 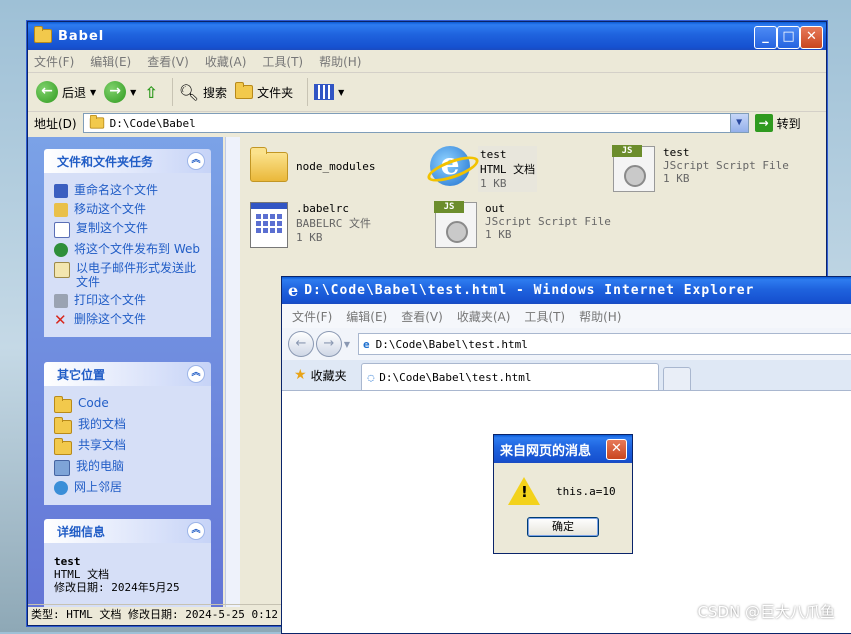 I want to click on task-print: 打印这个文件, so click(x=129, y=300).